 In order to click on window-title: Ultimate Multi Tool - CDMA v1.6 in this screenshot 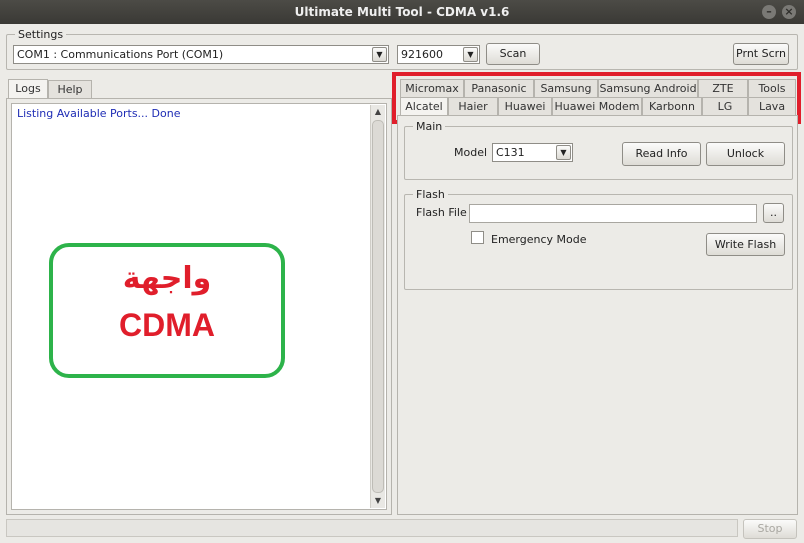, I will do `click(402, 12)`.